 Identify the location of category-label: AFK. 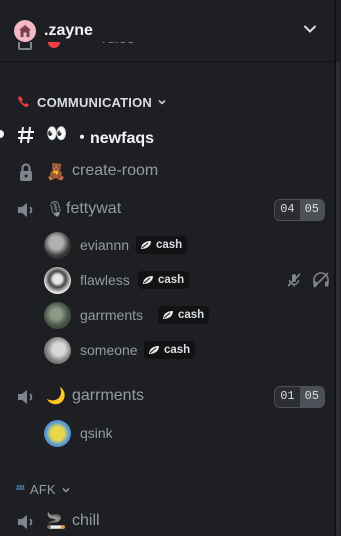
(42, 489).